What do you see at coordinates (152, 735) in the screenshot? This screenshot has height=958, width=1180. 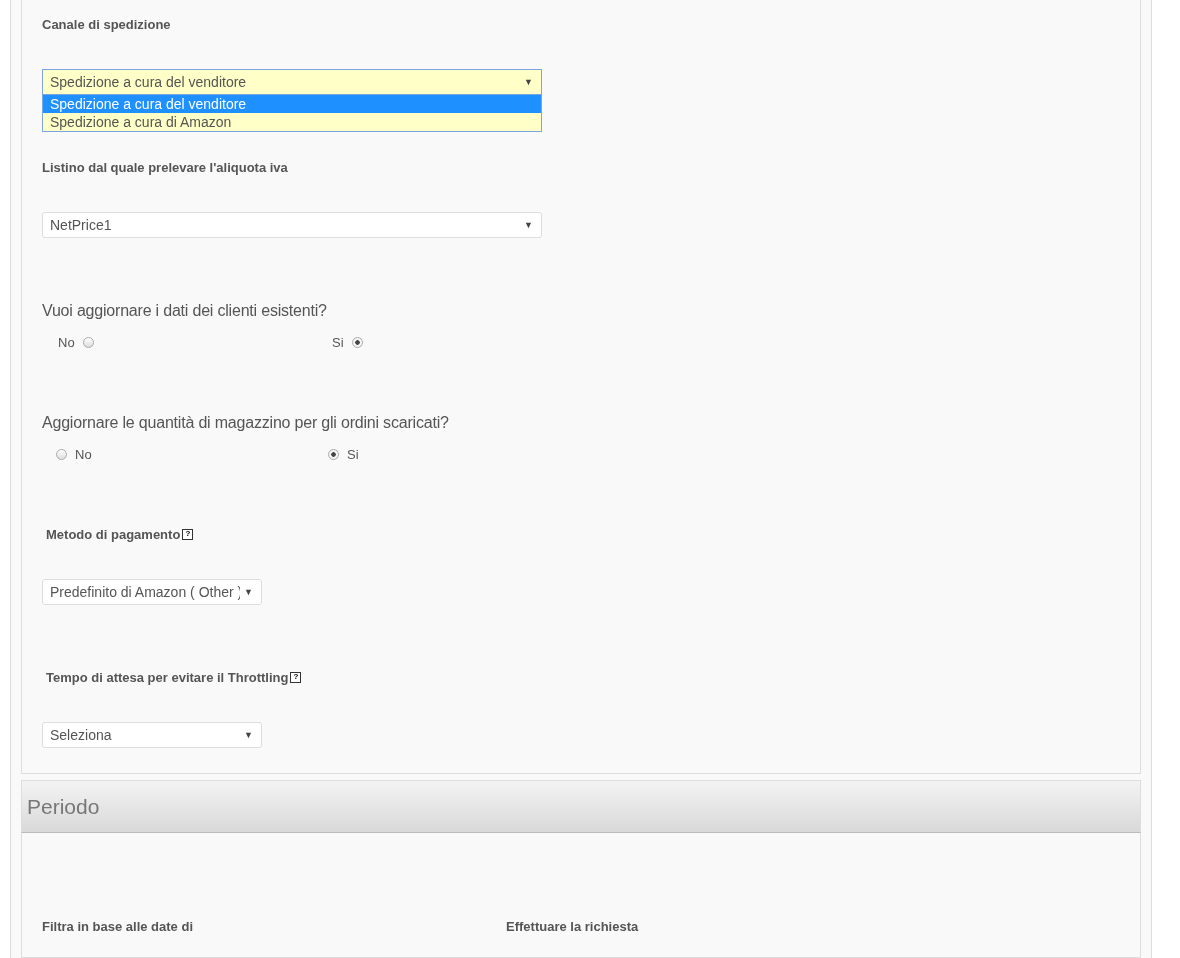 I see `dropdown-select: Seleziona ▼` at bounding box center [152, 735].